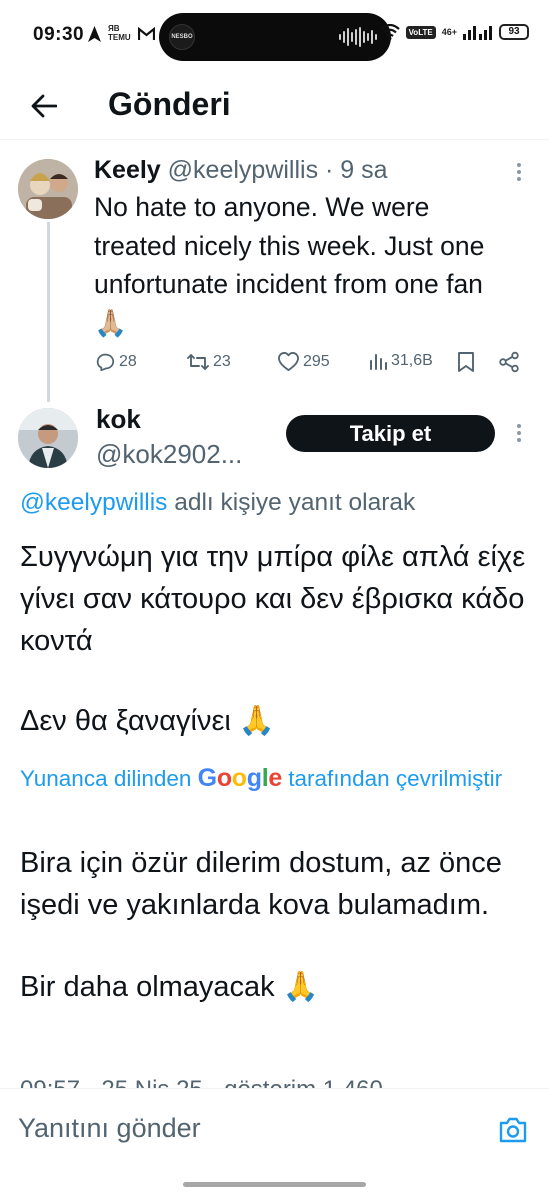  Describe the element at coordinates (148, 721) in the screenshot. I see `original-paragraph-2: Δεν θα ξαναγίνει 🙏` at that location.